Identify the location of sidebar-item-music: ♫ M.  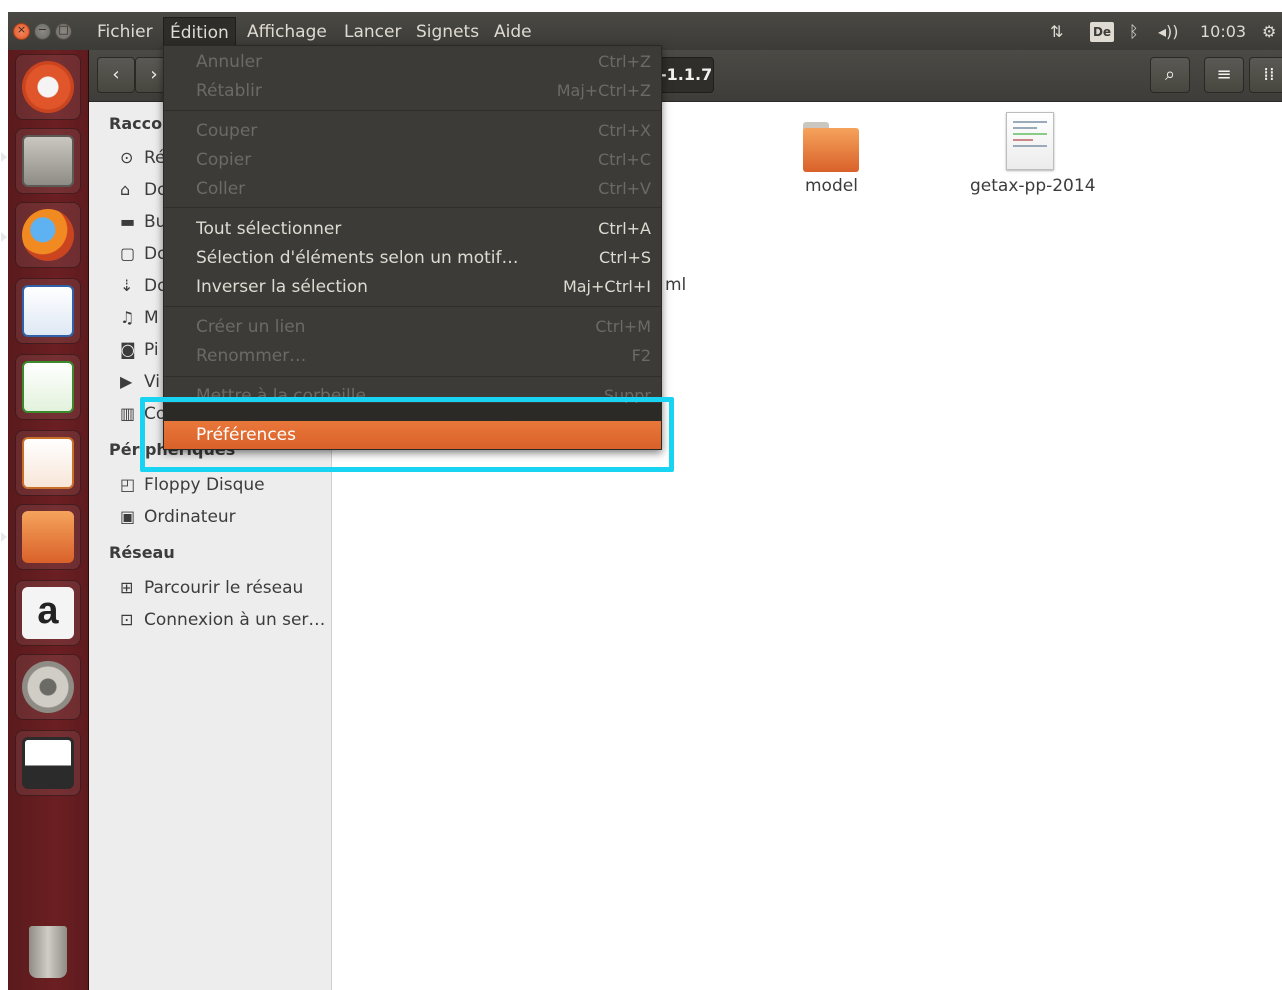
(139, 318).